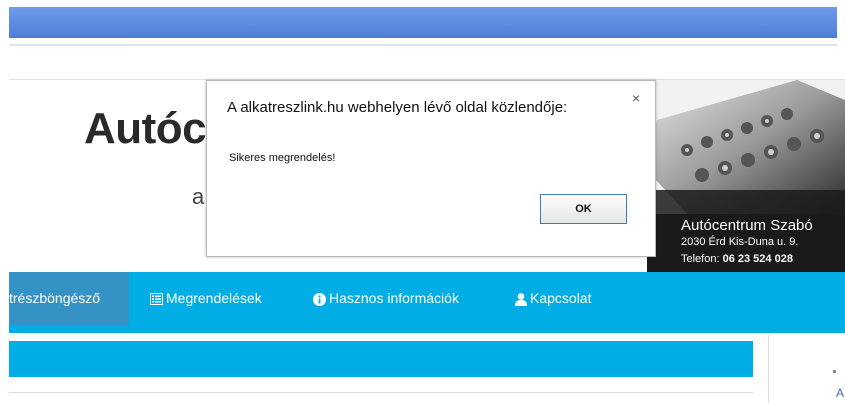  I want to click on engine-image, so click(746, 147).